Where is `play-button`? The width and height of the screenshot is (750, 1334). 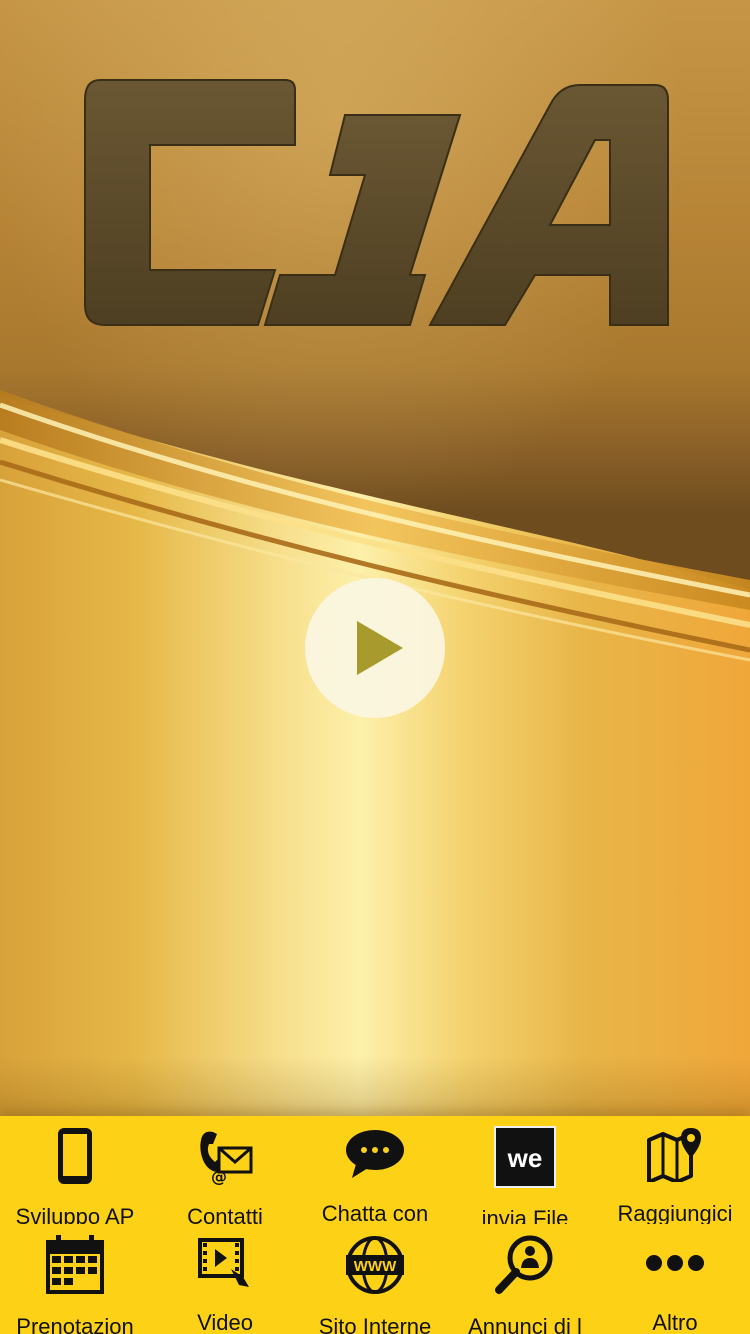
play-button is located at coordinates (375, 648).